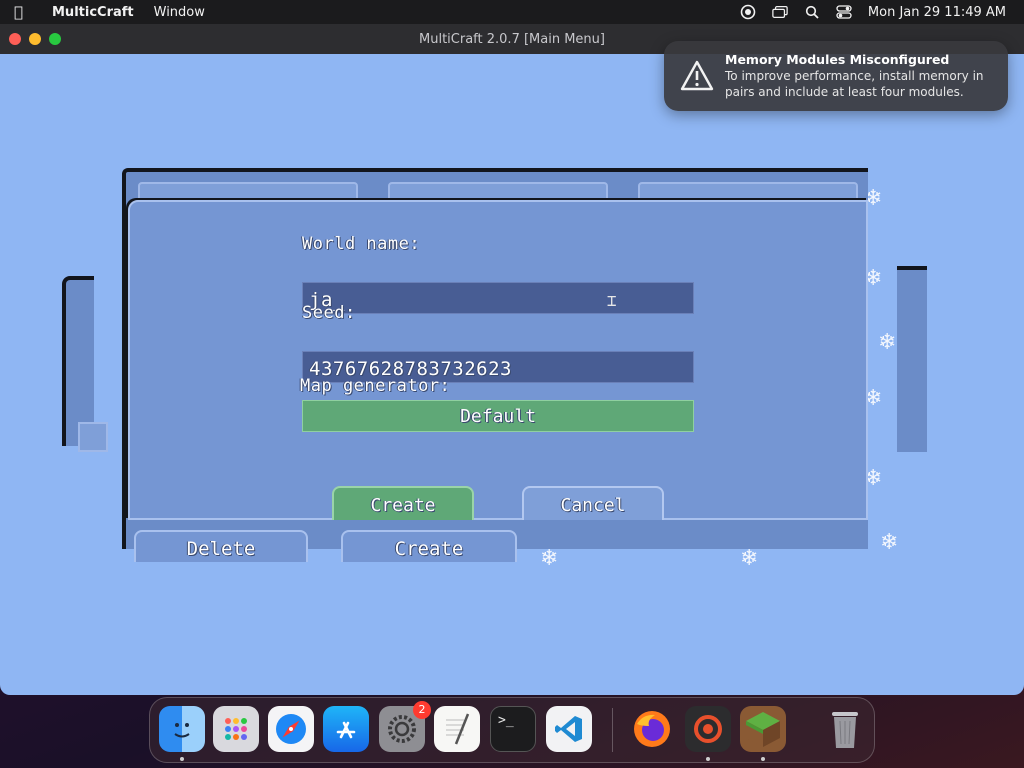 The height and width of the screenshot is (768, 1024). What do you see at coordinates (844, 12) in the screenshot?
I see `control-center-icon` at bounding box center [844, 12].